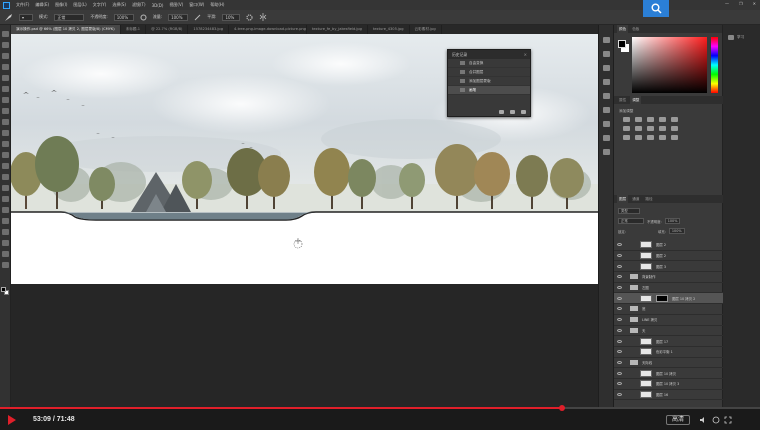 Image resolution: width=760 pixels, height=430 pixels. Describe the element at coordinates (5, 254) in the screenshot. I see `zoom-tool-icon` at that location.